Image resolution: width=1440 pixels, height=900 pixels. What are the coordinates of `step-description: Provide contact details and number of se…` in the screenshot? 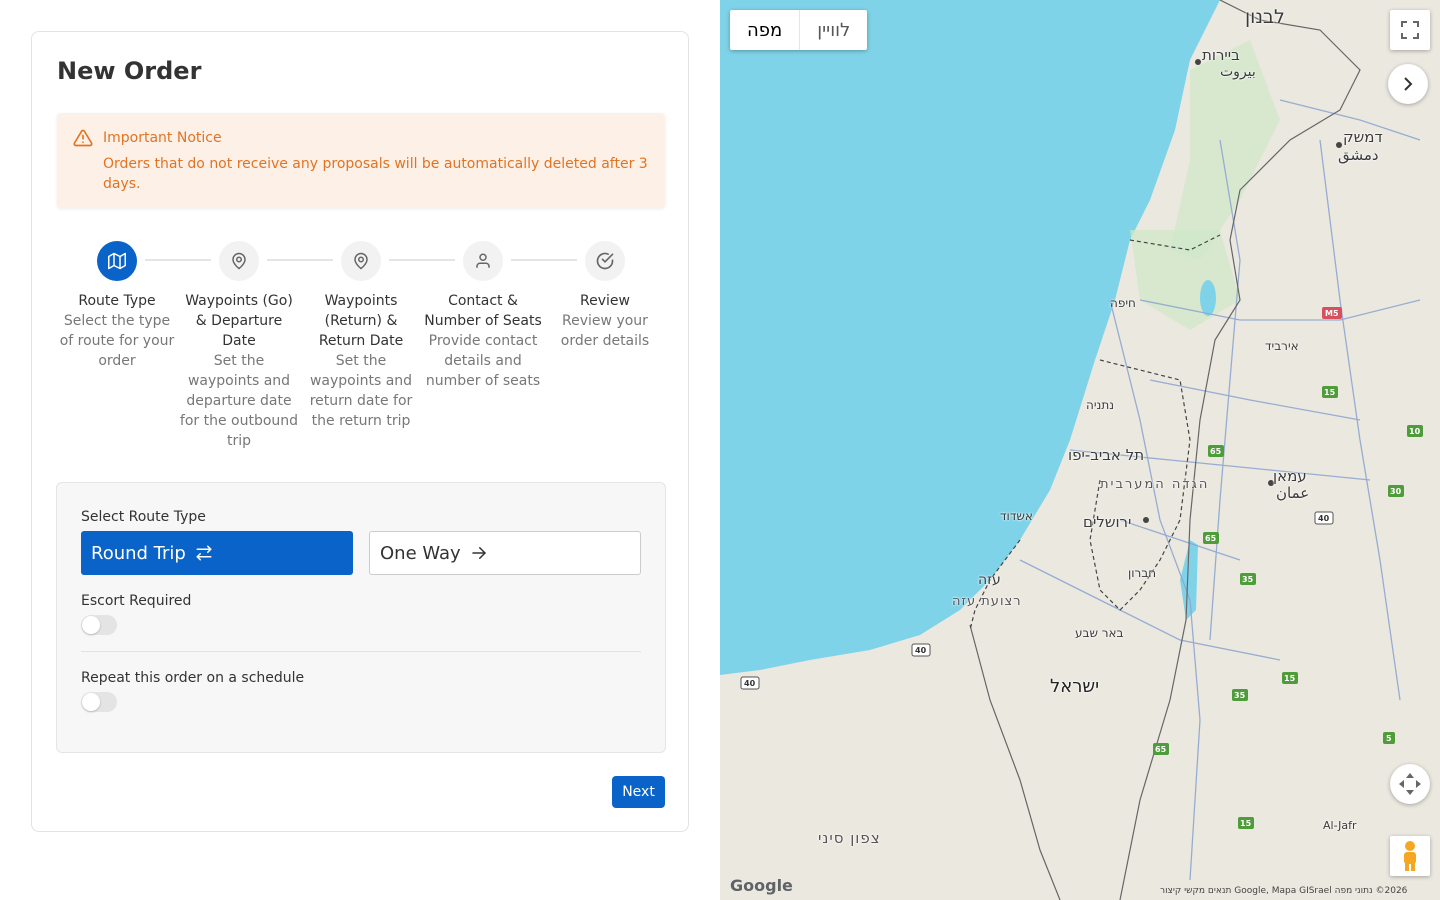 It's located at (483, 361).